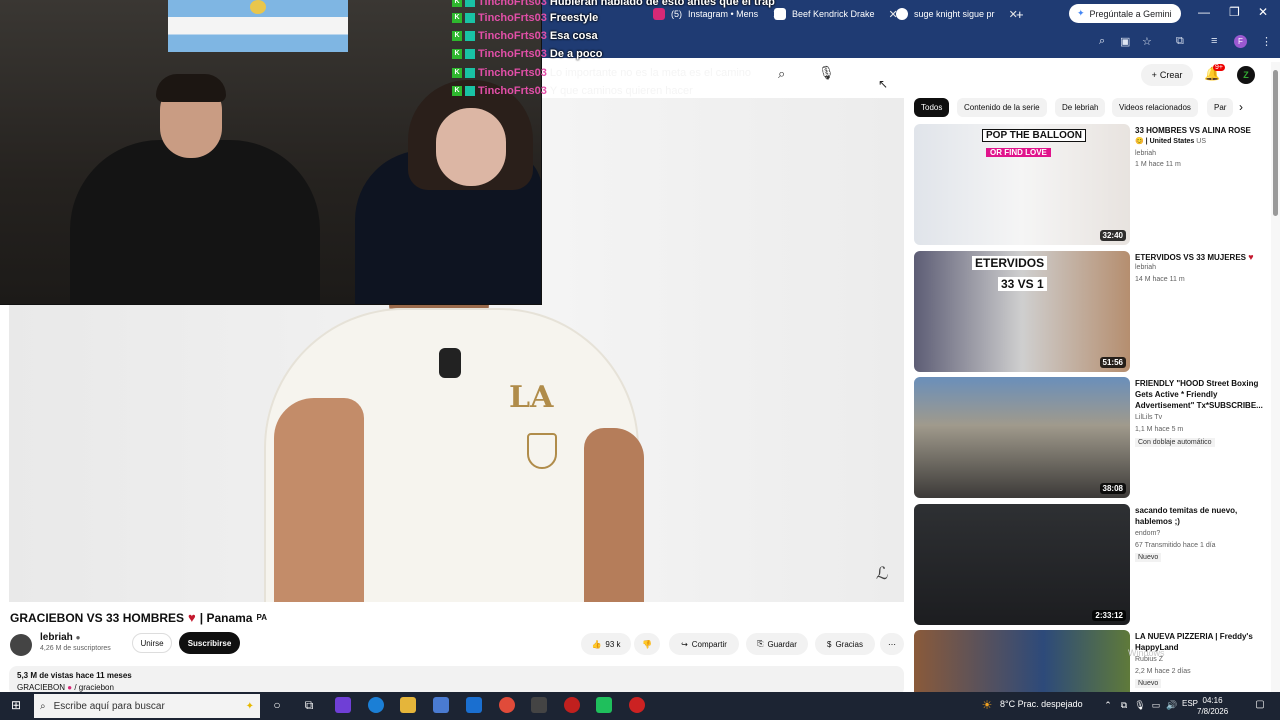 Image resolution: width=1280 pixels, height=720 pixels. Describe the element at coordinates (527, 54) in the screenshot. I see `chat-message: K TinchoFrts03 De a poco` at that location.